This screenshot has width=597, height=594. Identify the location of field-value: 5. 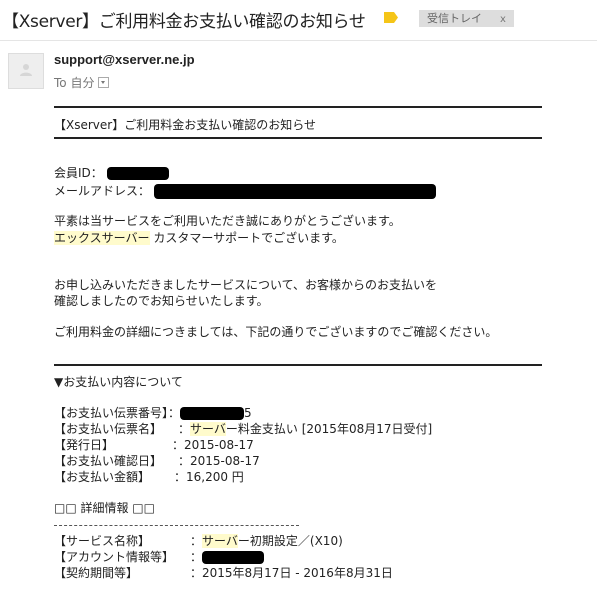
(248, 413).